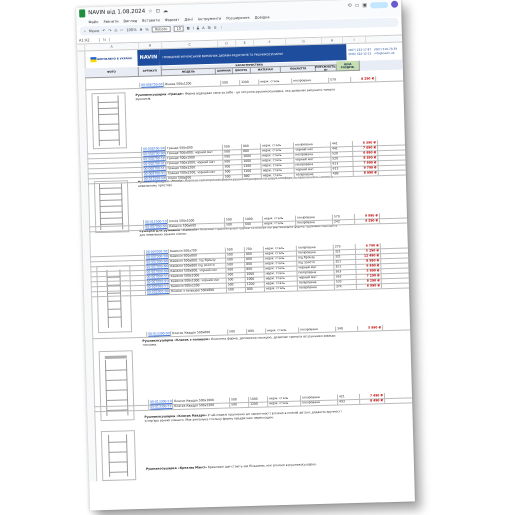 This screenshot has height=515, width=510. What do you see at coordinates (342, 173) in the screenshot?
I see `power-cell: 488` at bounding box center [342, 173].